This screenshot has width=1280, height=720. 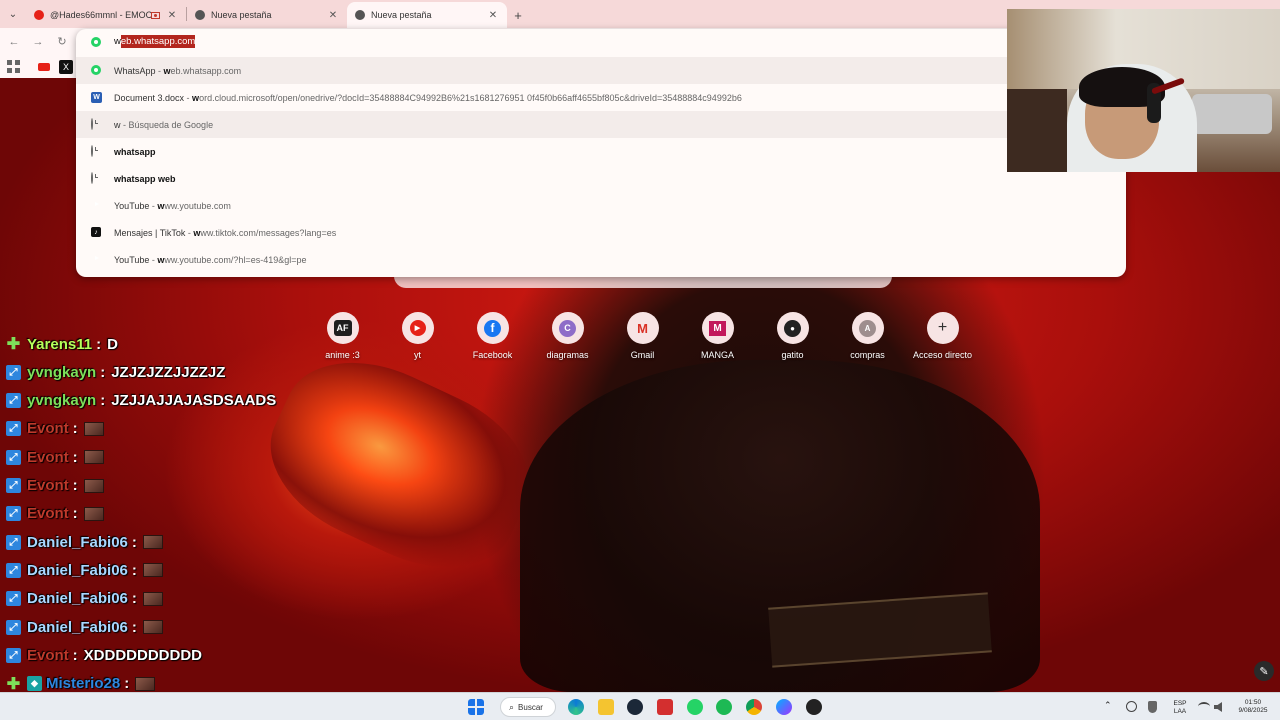 I want to click on windows-start-icon, so click(x=476, y=707).